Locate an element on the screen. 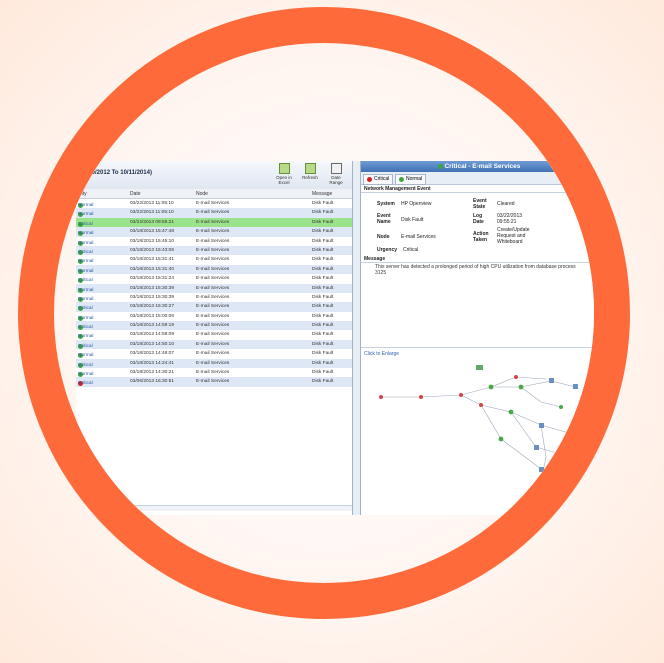  detail-title: Critical - E-mail Services is located at coordinates (477, 166).